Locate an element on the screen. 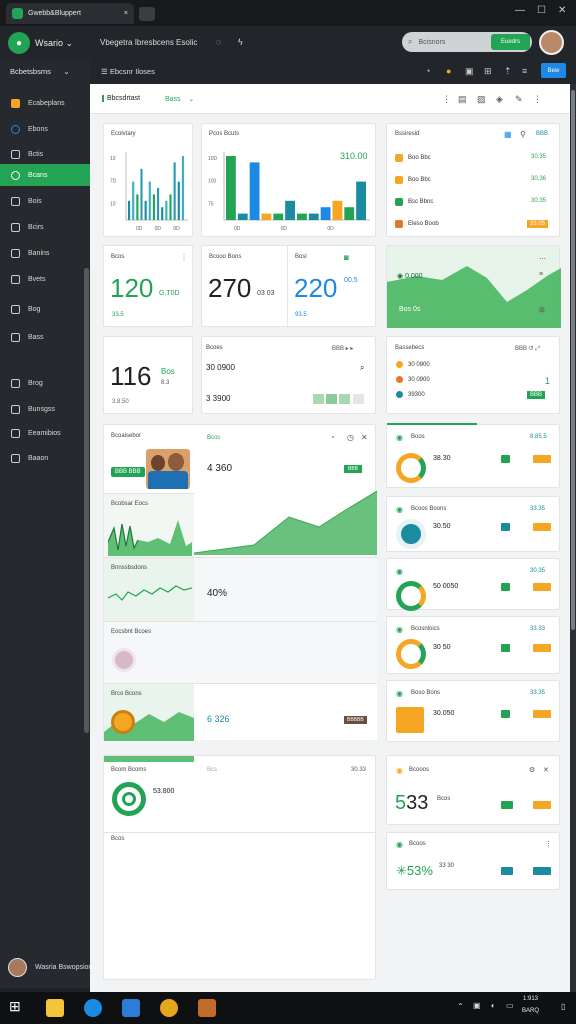 The height and width of the screenshot is (1024, 576). list-card-3: ◉ Bcosnloics 33.33 30 50 is located at coordinates (473, 645).